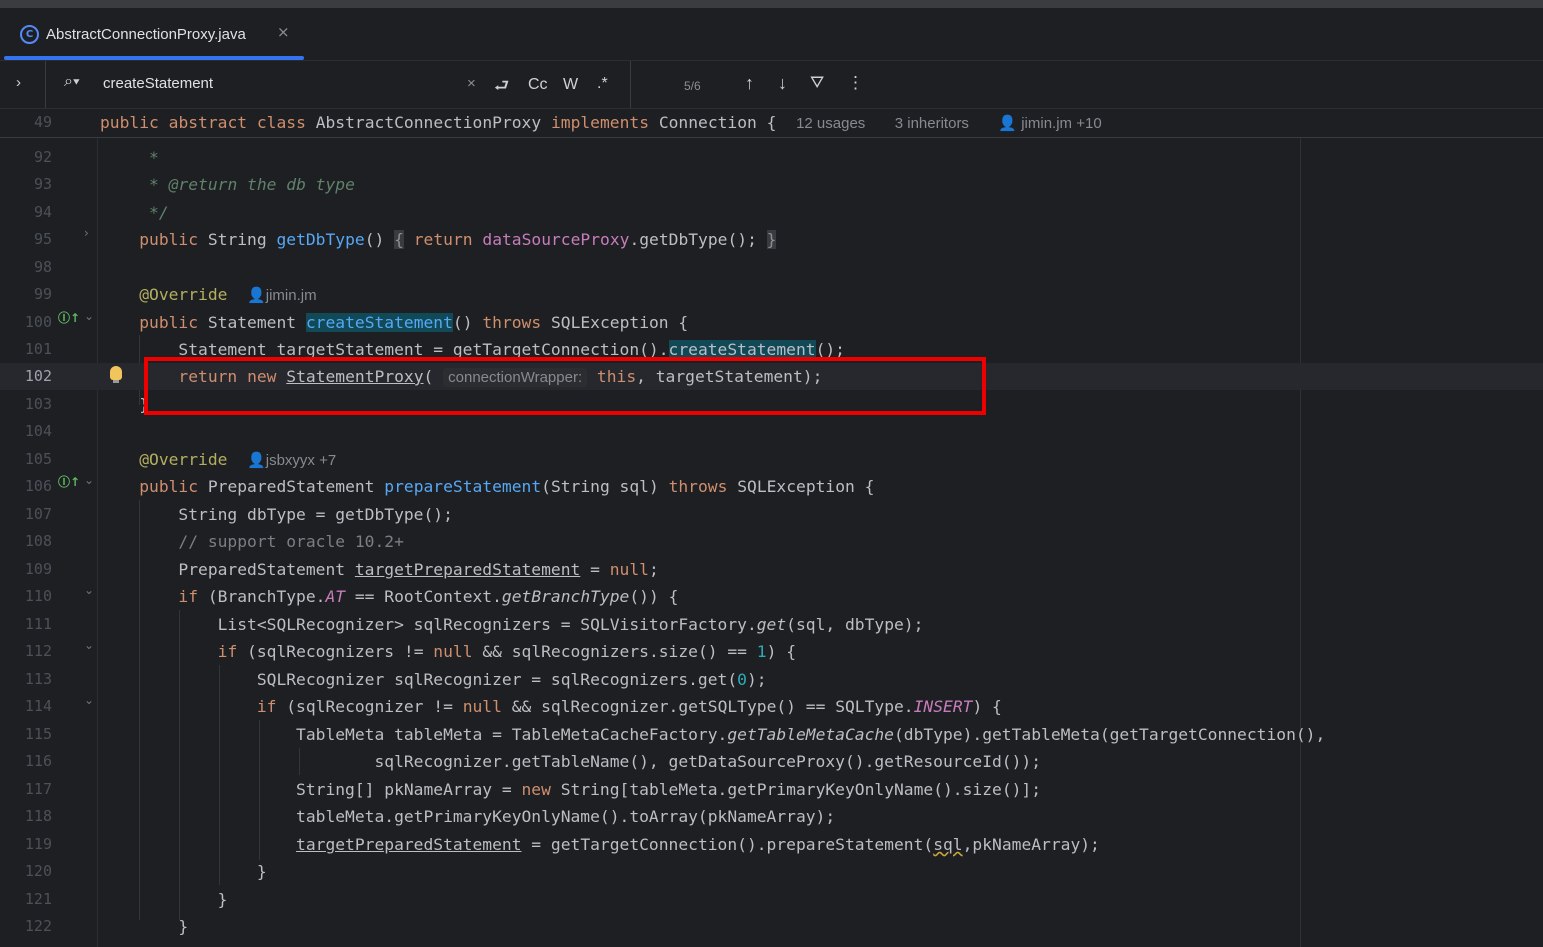  Describe the element at coordinates (38, 926) in the screenshot. I see `line-number: 122` at that location.